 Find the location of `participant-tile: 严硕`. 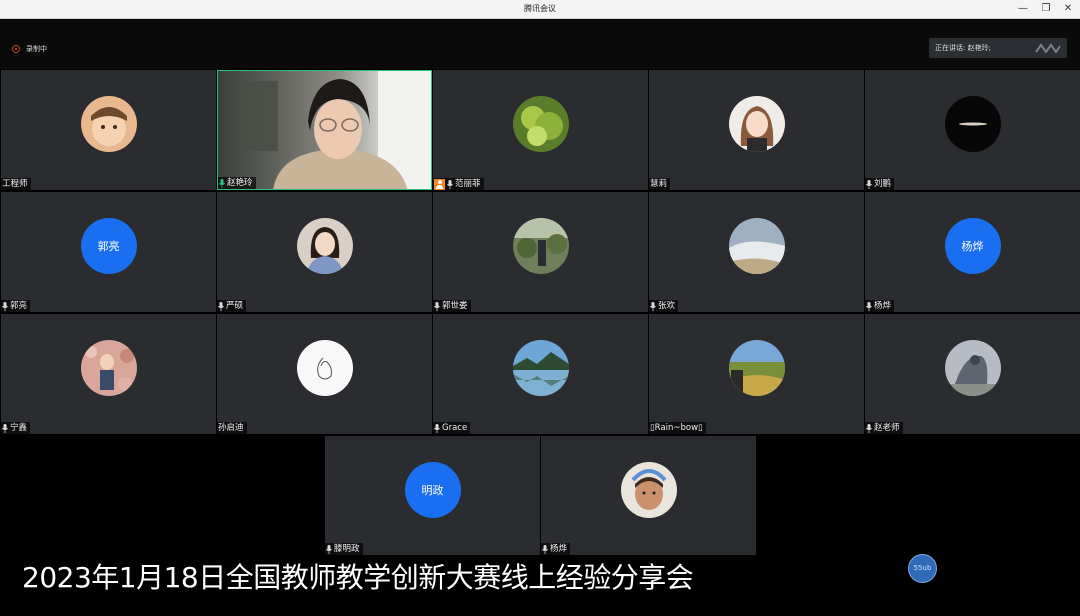

participant-tile: 严硕 is located at coordinates (324, 252).